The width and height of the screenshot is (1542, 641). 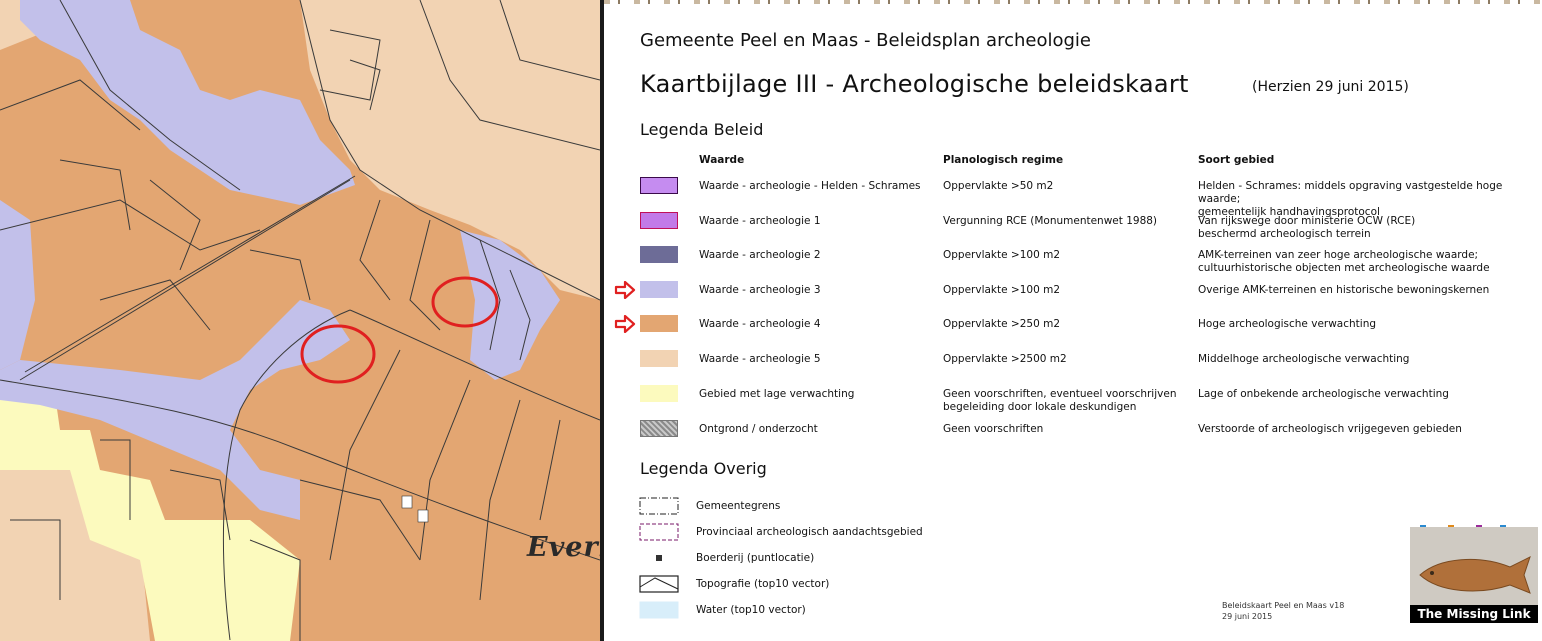 I want to click on legend-overig-row: Water (top10 vector), so click(x=904, y=611).